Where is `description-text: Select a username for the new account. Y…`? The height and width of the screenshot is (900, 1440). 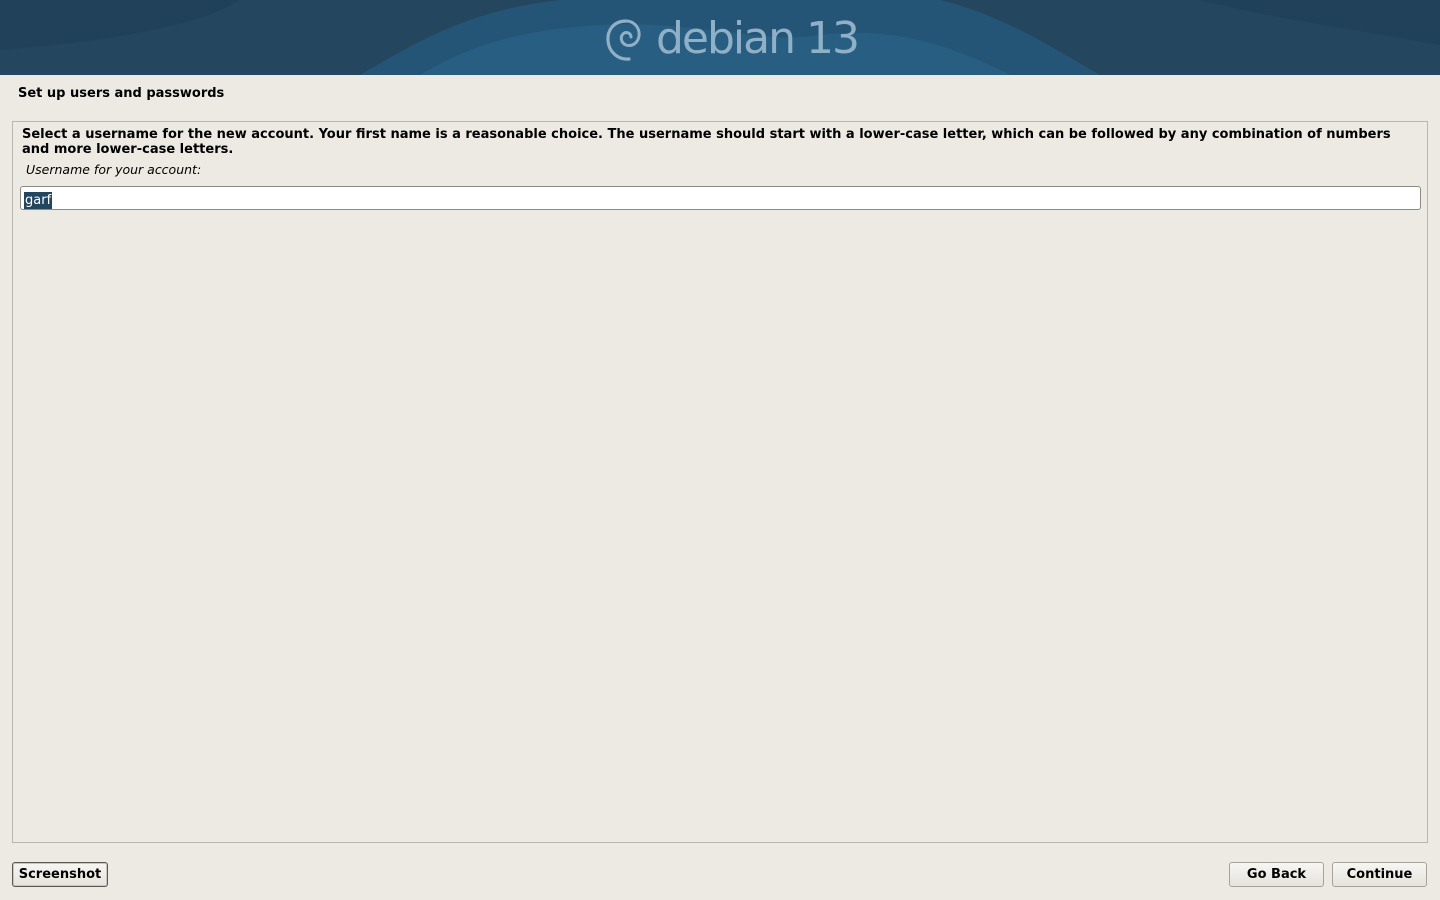
description-text: Select a username for the new account. Y… is located at coordinates (706, 142).